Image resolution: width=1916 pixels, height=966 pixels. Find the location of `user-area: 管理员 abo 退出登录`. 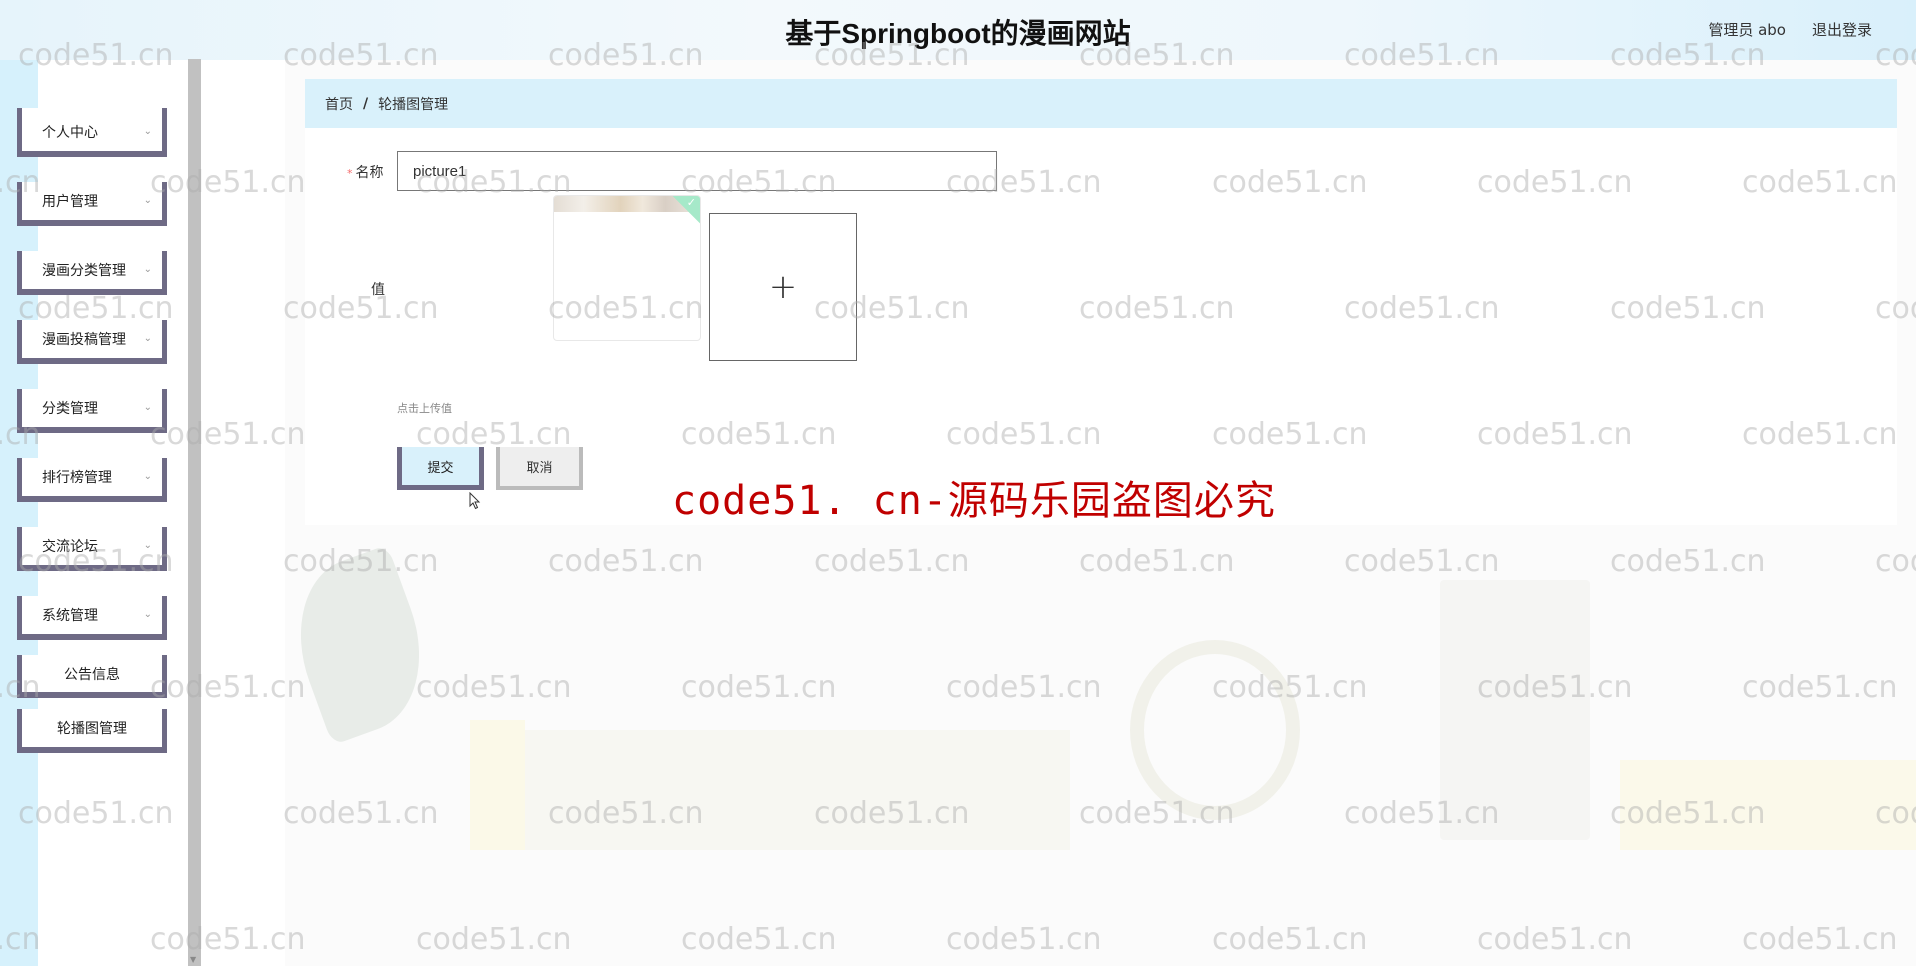

user-area: 管理员 abo 退出登录 is located at coordinates (1790, 29).